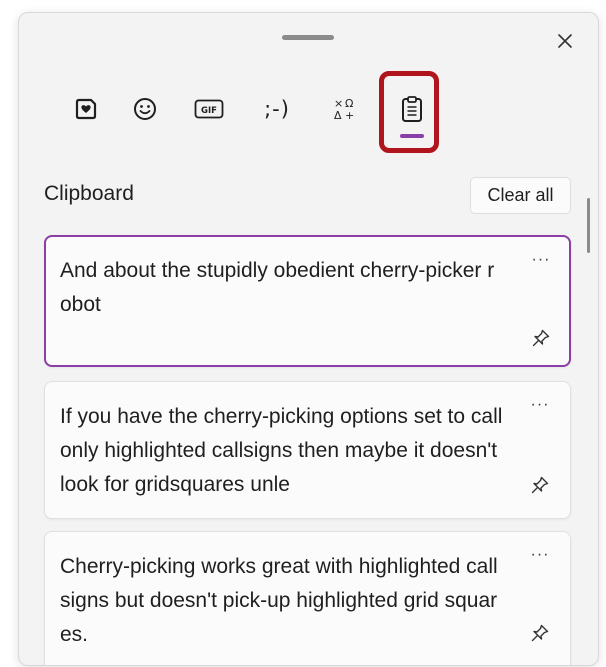 The image size is (606, 667). I want to click on gif-icon: GIF, so click(209, 109).